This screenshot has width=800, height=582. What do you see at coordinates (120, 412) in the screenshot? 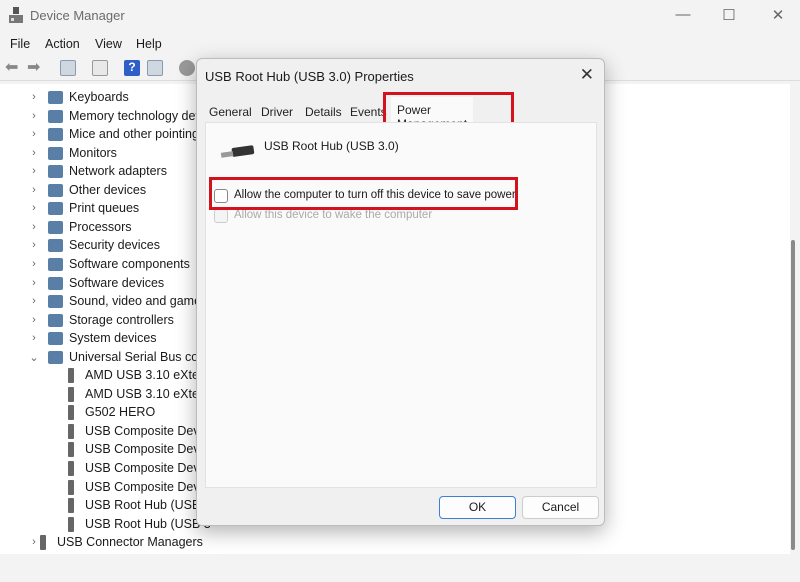
I see `tree-item-label: G502 HERO` at bounding box center [120, 412].